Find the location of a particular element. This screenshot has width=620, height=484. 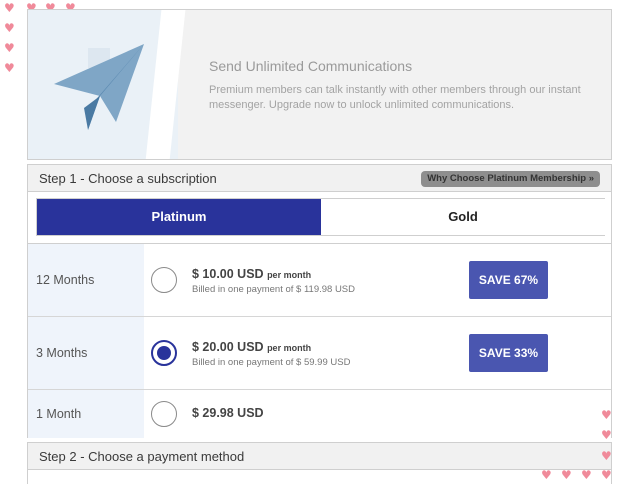

save-badge: SAVE 67% is located at coordinates (508, 280).